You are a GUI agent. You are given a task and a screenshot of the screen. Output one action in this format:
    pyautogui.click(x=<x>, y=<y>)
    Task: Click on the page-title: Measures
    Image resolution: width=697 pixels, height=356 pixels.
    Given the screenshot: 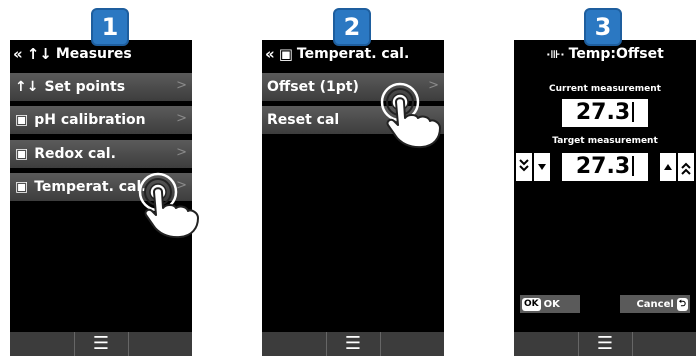 What is the action you would take?
    pyautogui.click(x=93, y=54)
    